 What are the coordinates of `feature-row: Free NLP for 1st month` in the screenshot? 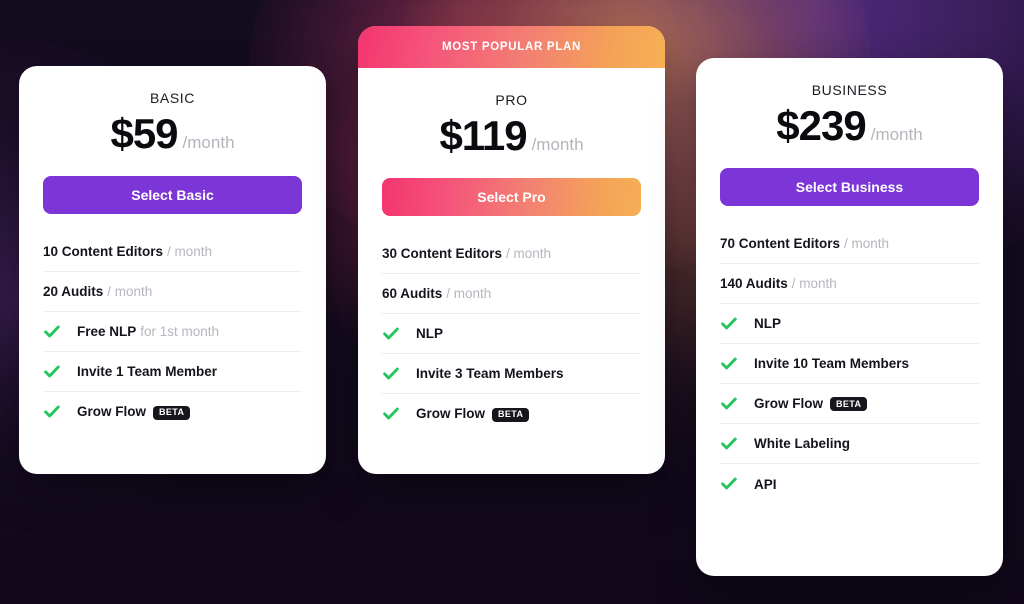 It's located at (172, 332).